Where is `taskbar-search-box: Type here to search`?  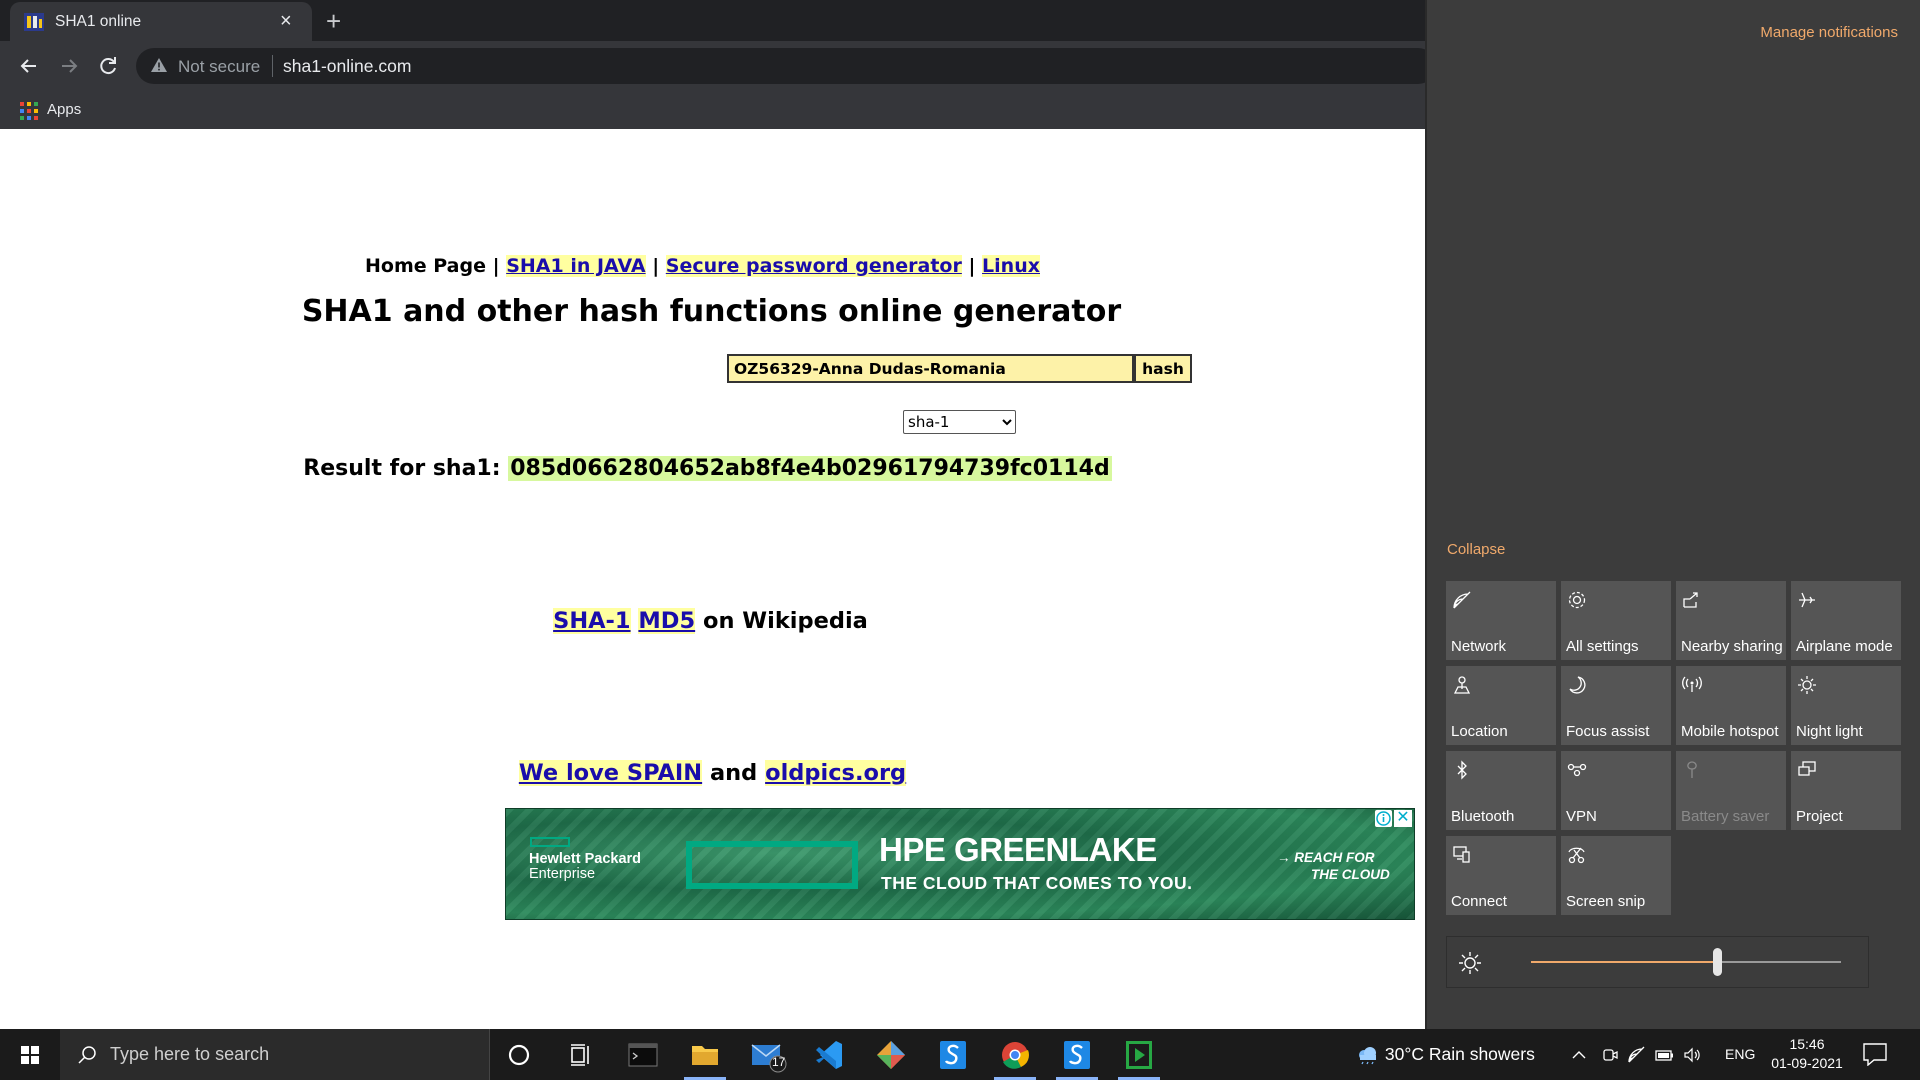 taskbar-search-box: Type here to search is located at coordinates (275, 1054).